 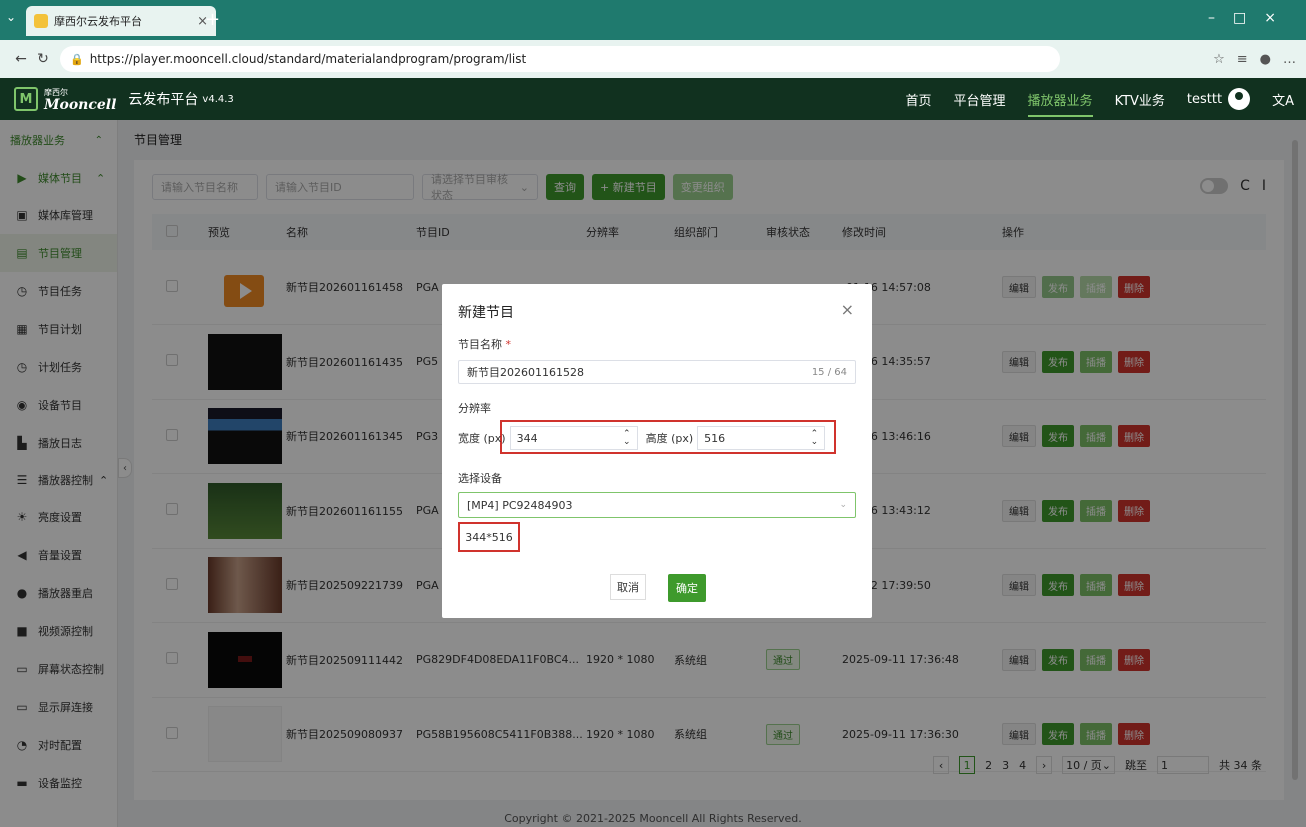 What do you see at coordinates (21, 59) in the screenshot?
I see `back-icon: ←` at bounding box center [21, 59].